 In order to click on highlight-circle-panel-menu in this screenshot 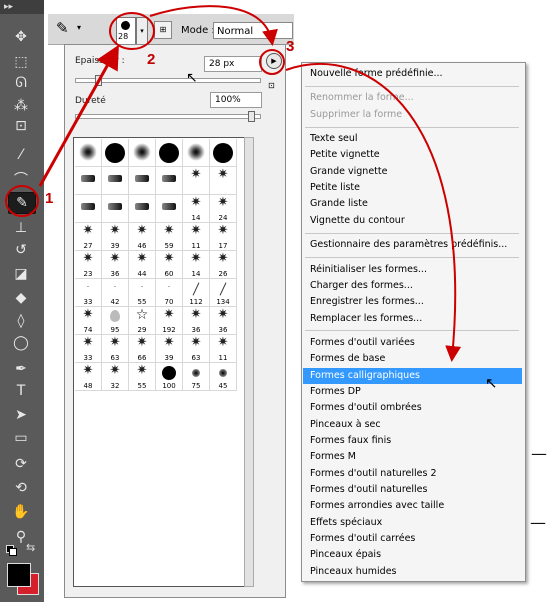, I will do `click(272, 62)`.